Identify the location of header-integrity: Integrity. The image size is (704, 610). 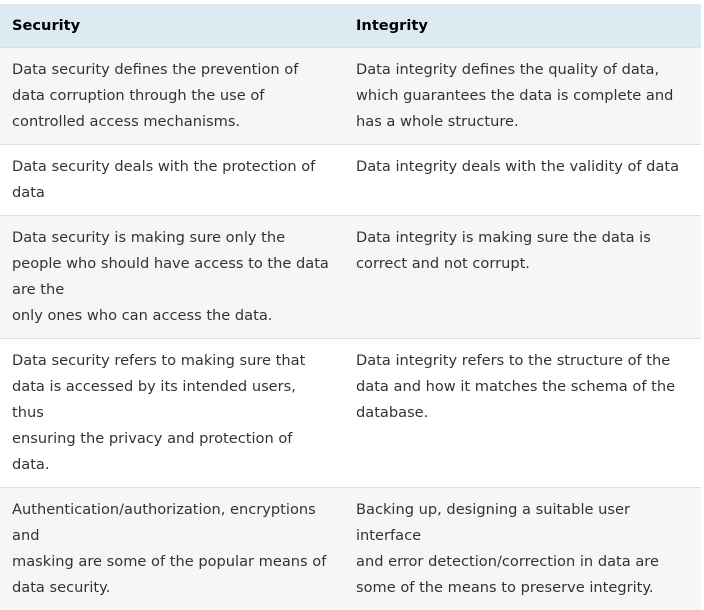
(522, 26).